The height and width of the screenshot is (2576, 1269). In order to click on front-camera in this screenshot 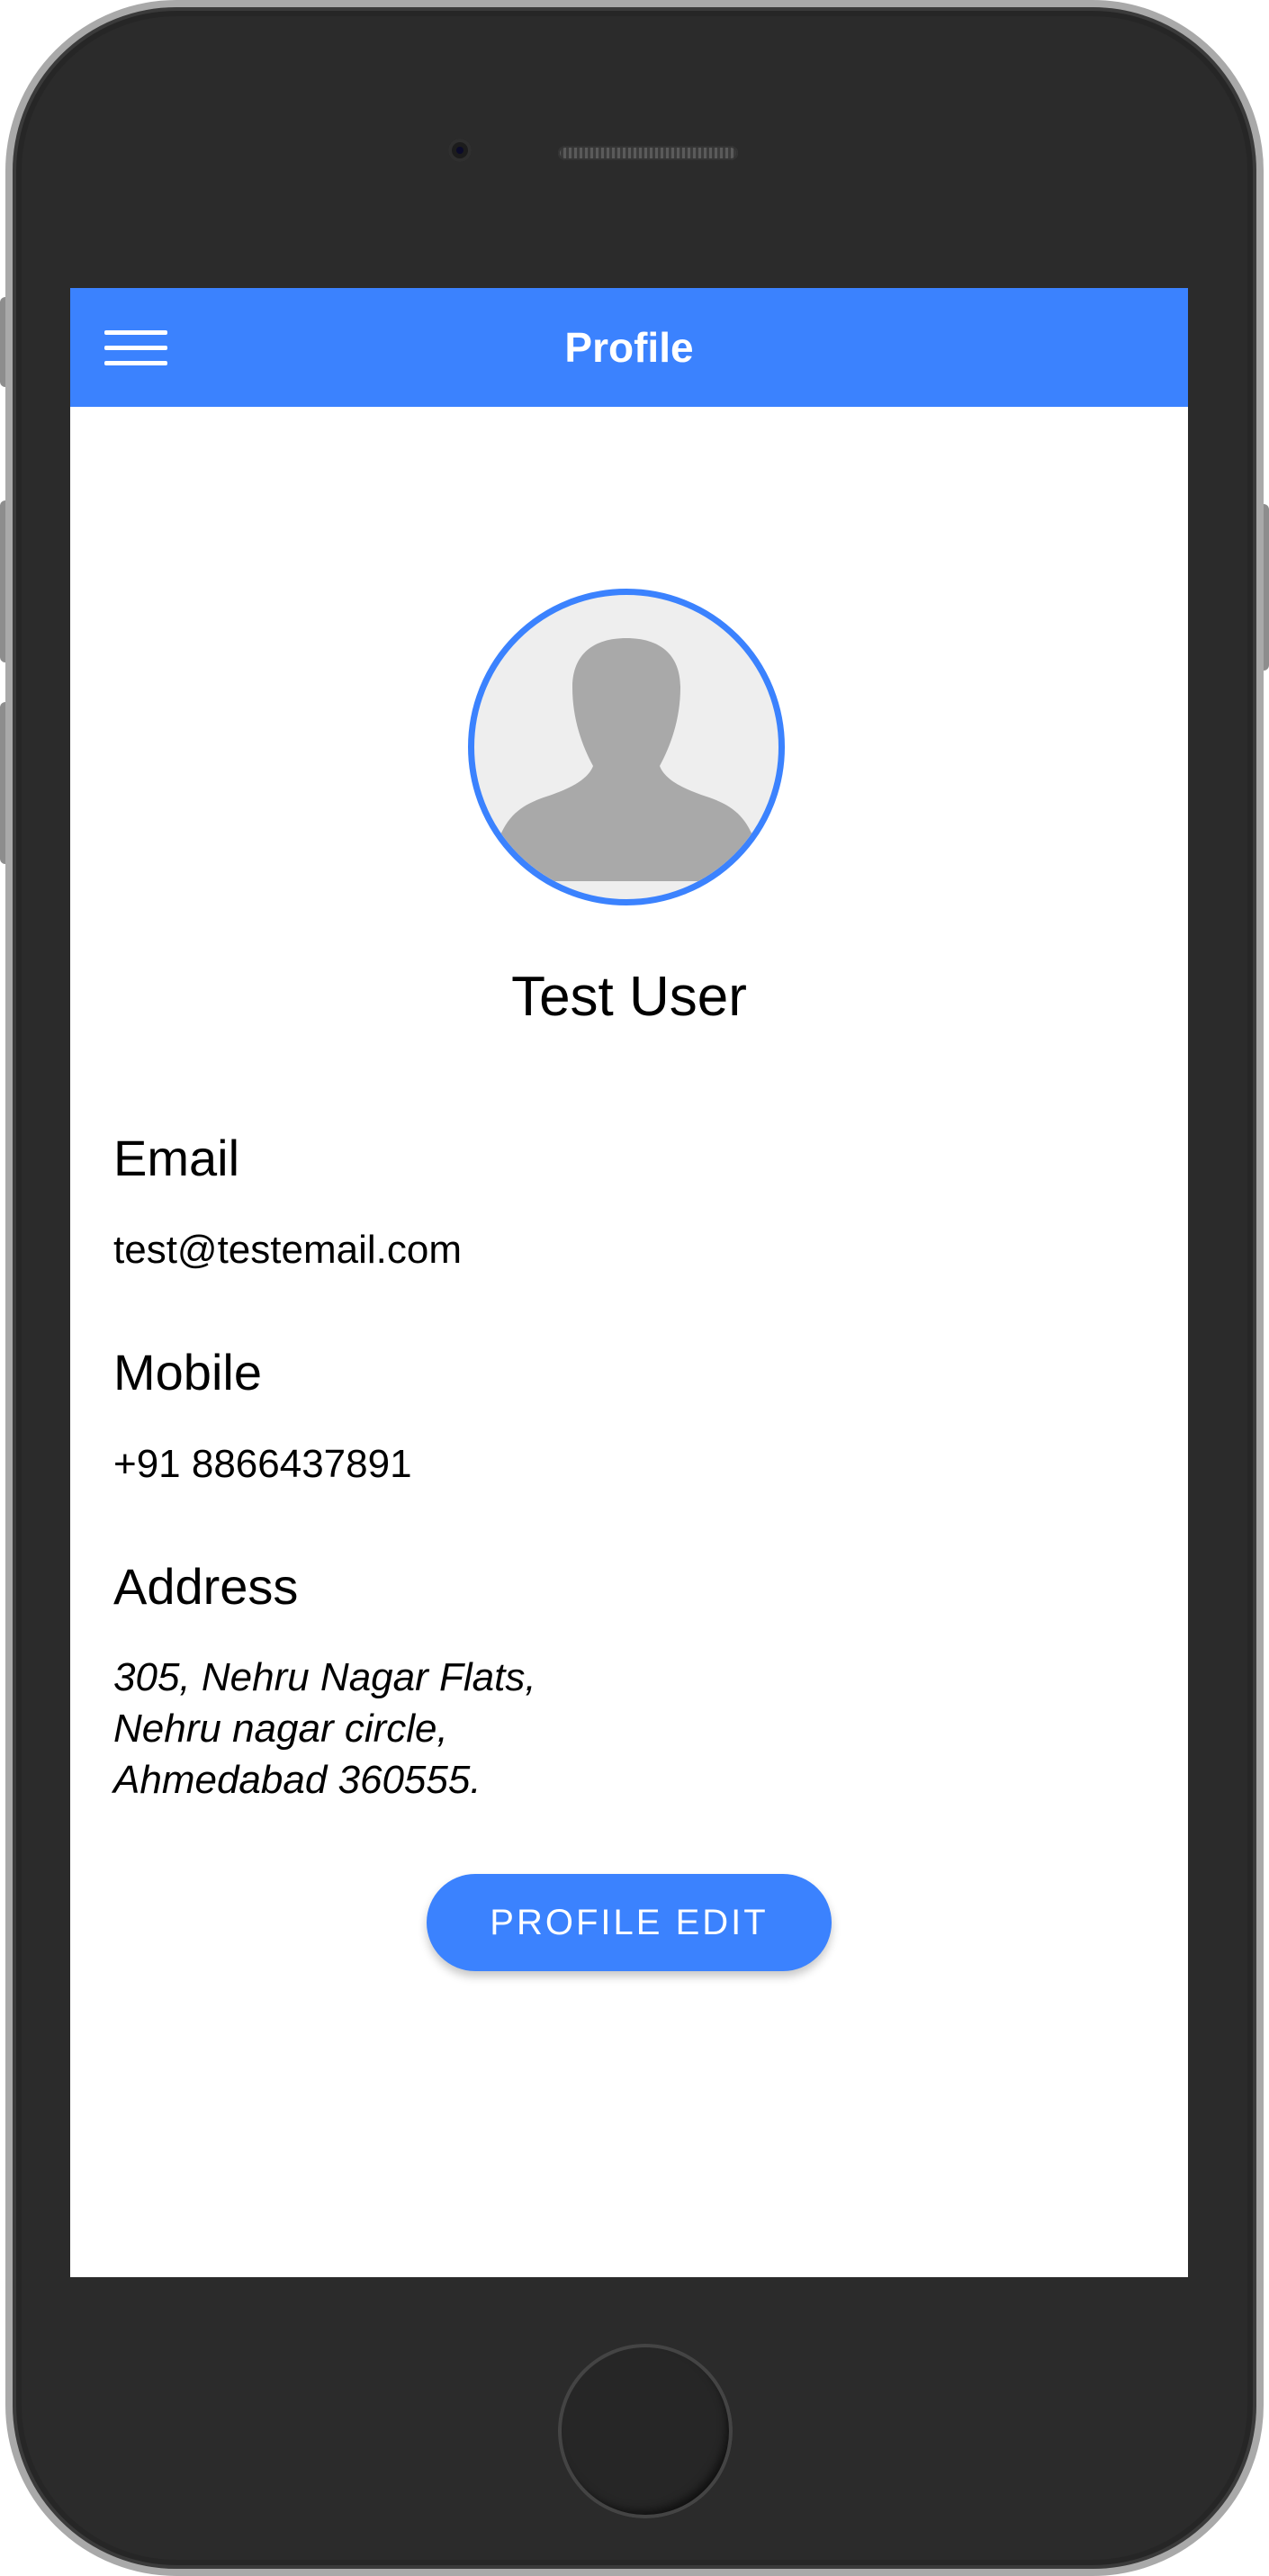, I will do `click(460, 150)`.